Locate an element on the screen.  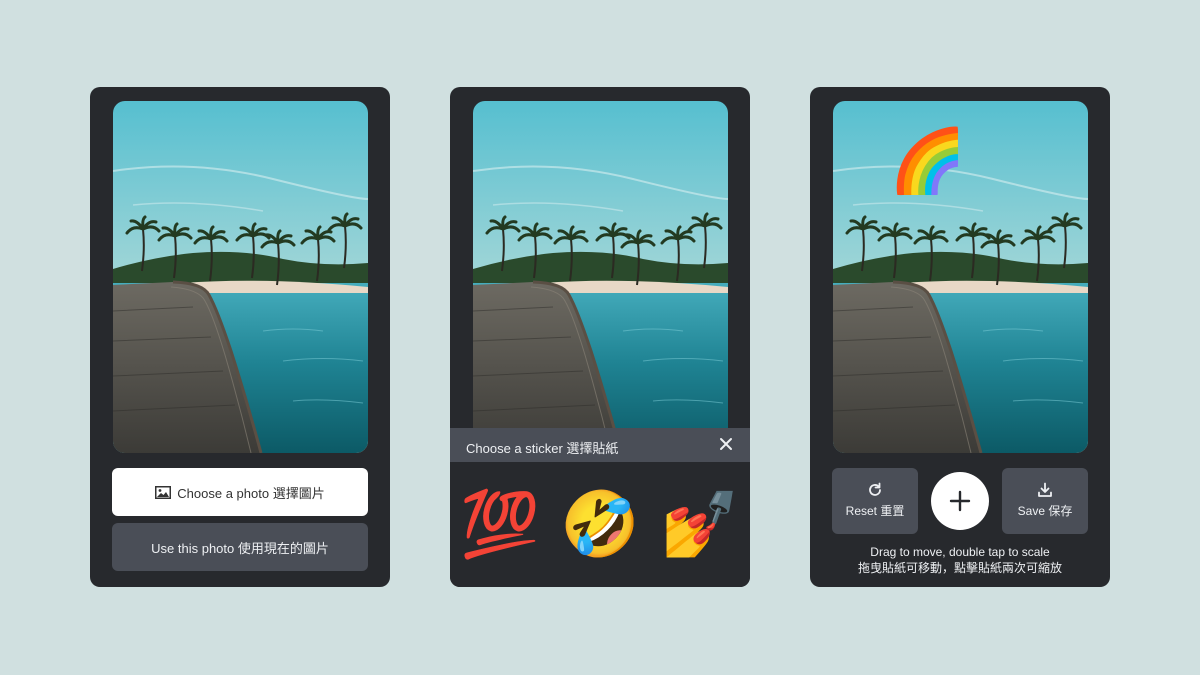
sticker-sheet-header: Choose a sticker 選擇貼紙 is located at coordinates (600, 445).